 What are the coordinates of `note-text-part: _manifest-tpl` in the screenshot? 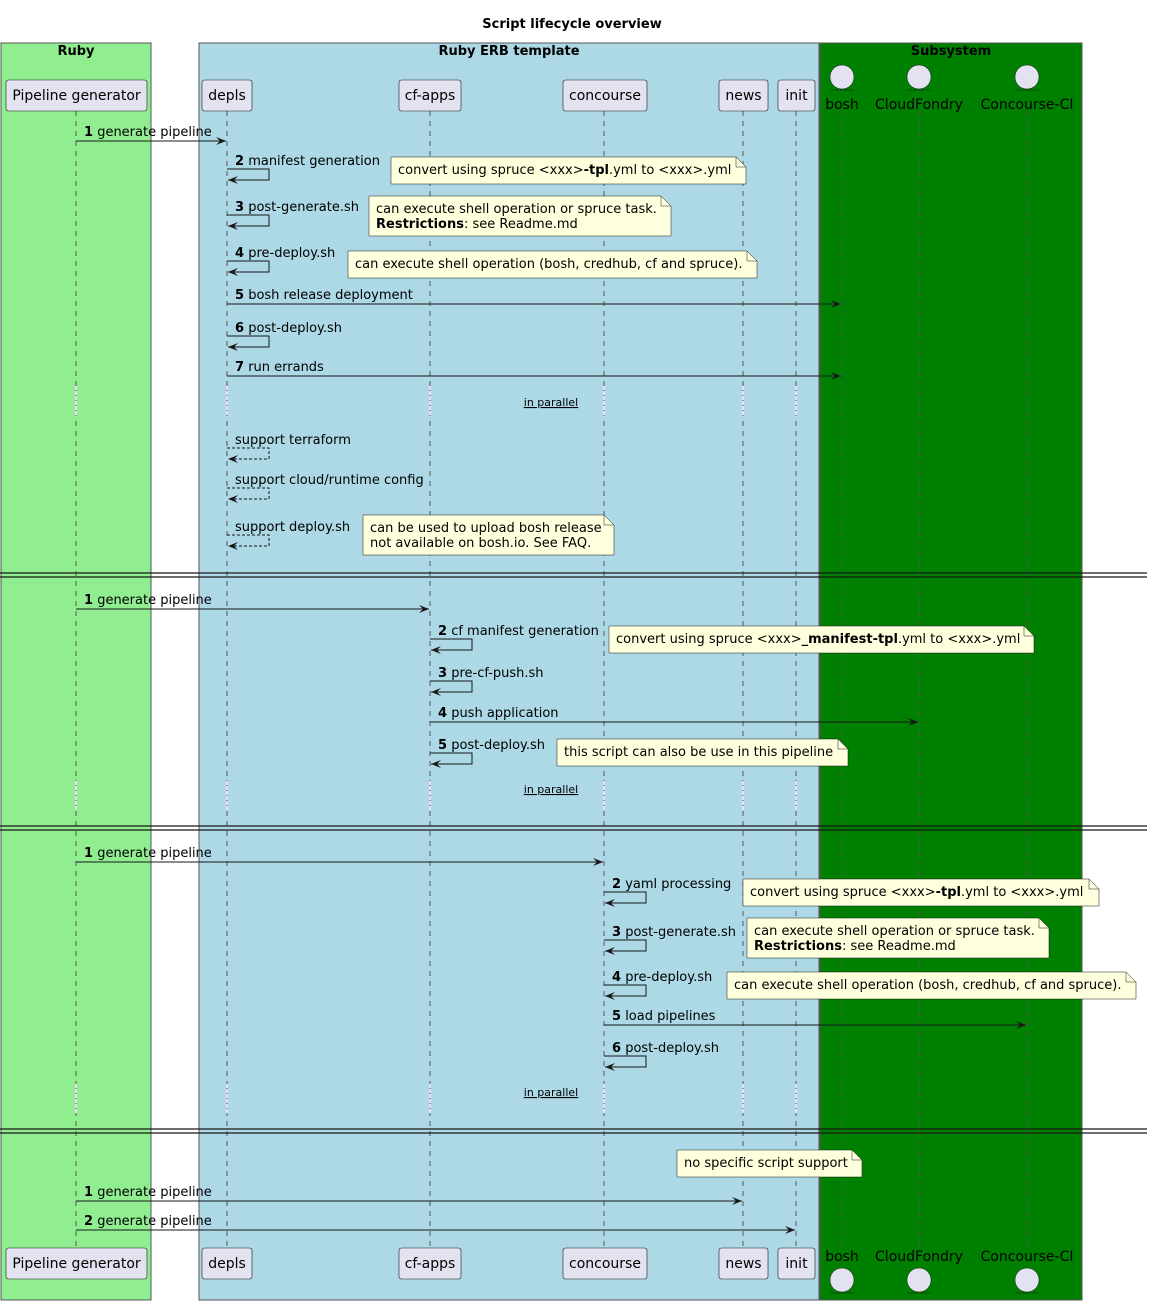 It's located at (850, 639).